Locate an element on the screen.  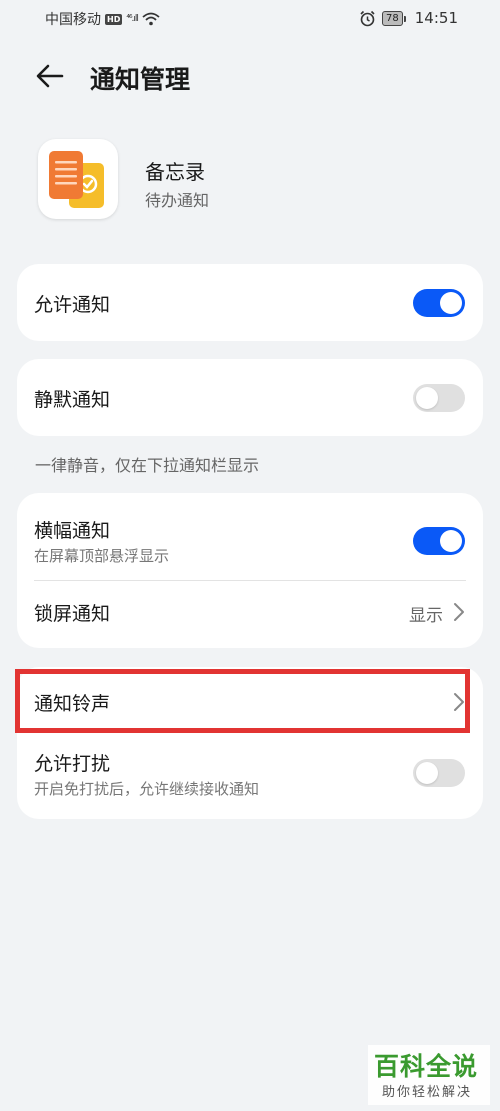
banner-lock-card: 横幅通知 在屏幕顶部悬浮显示 锁屏通知 显示 is located at coordinates (250, 570).